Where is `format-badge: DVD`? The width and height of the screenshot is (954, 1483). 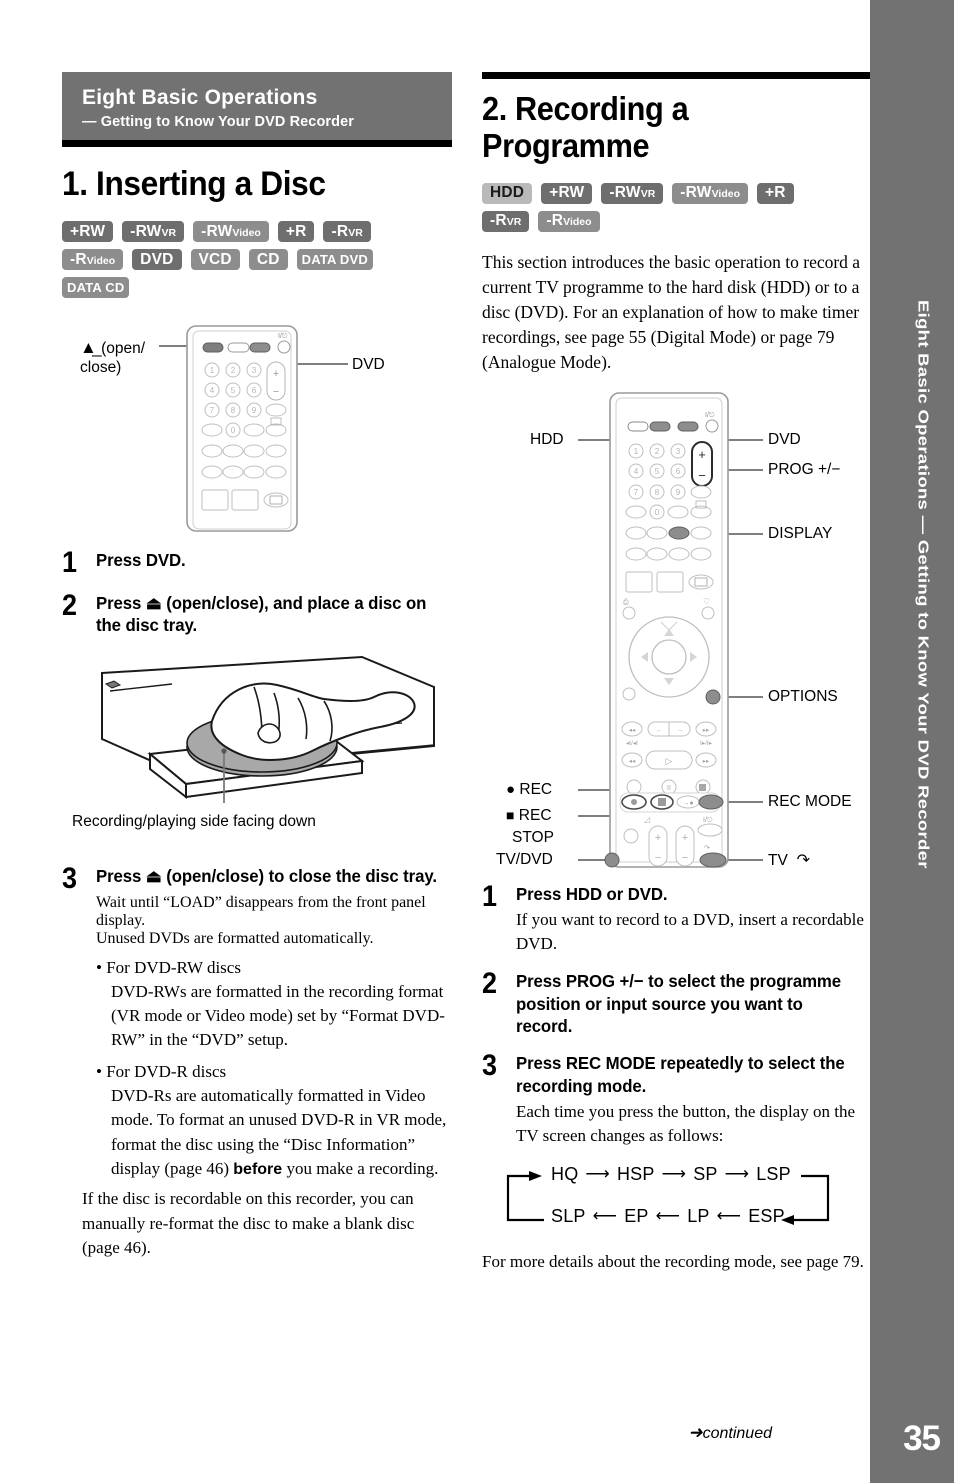 format-badge: DVD is located at coordinates (157, 260).